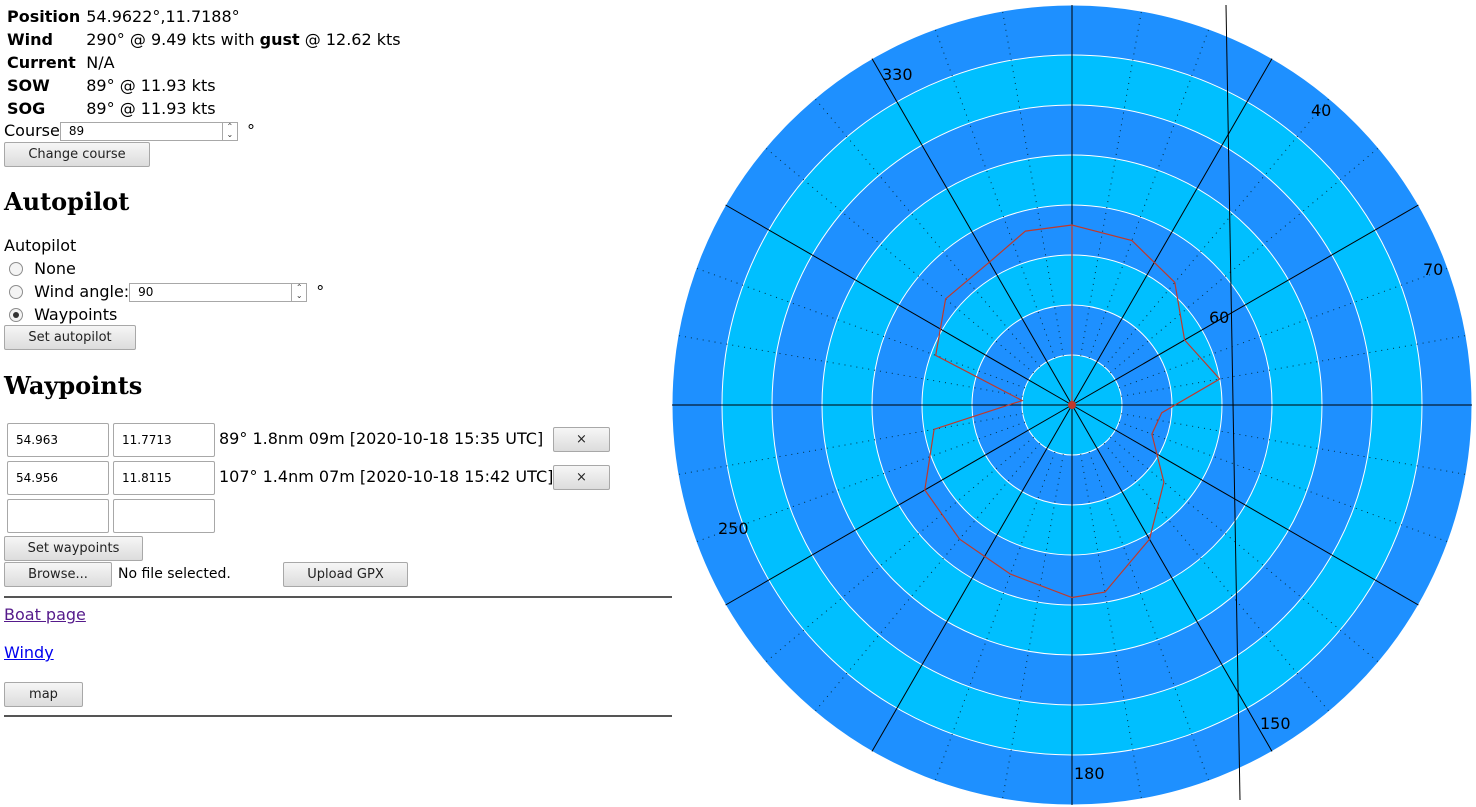 The width and height of the screenshot is (1476, 807). Describe the element at coordinates (58, 440) in the screenshot. I see `waypoint-lat-input: 54.963` at that location.